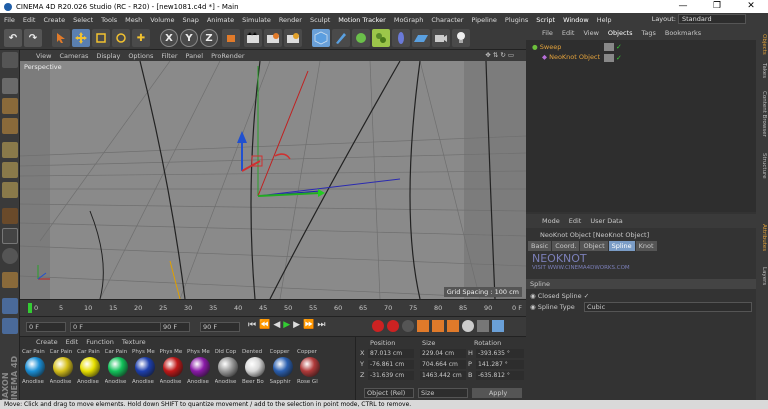  Describe the element at coordinates (540, 246) in the screenshot. I see `tab-basic: Basic` at that location.